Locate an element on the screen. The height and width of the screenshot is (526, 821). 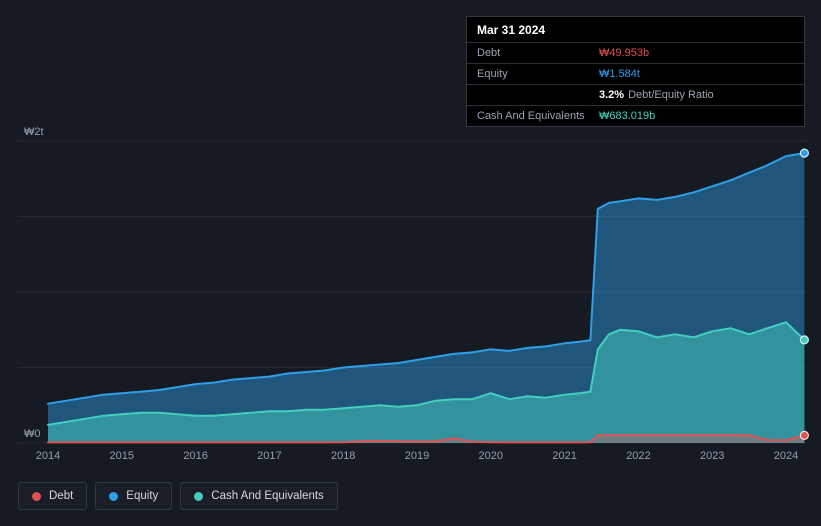
y-axis-tick-label: ₩2t is located at coordinates (34, 132).